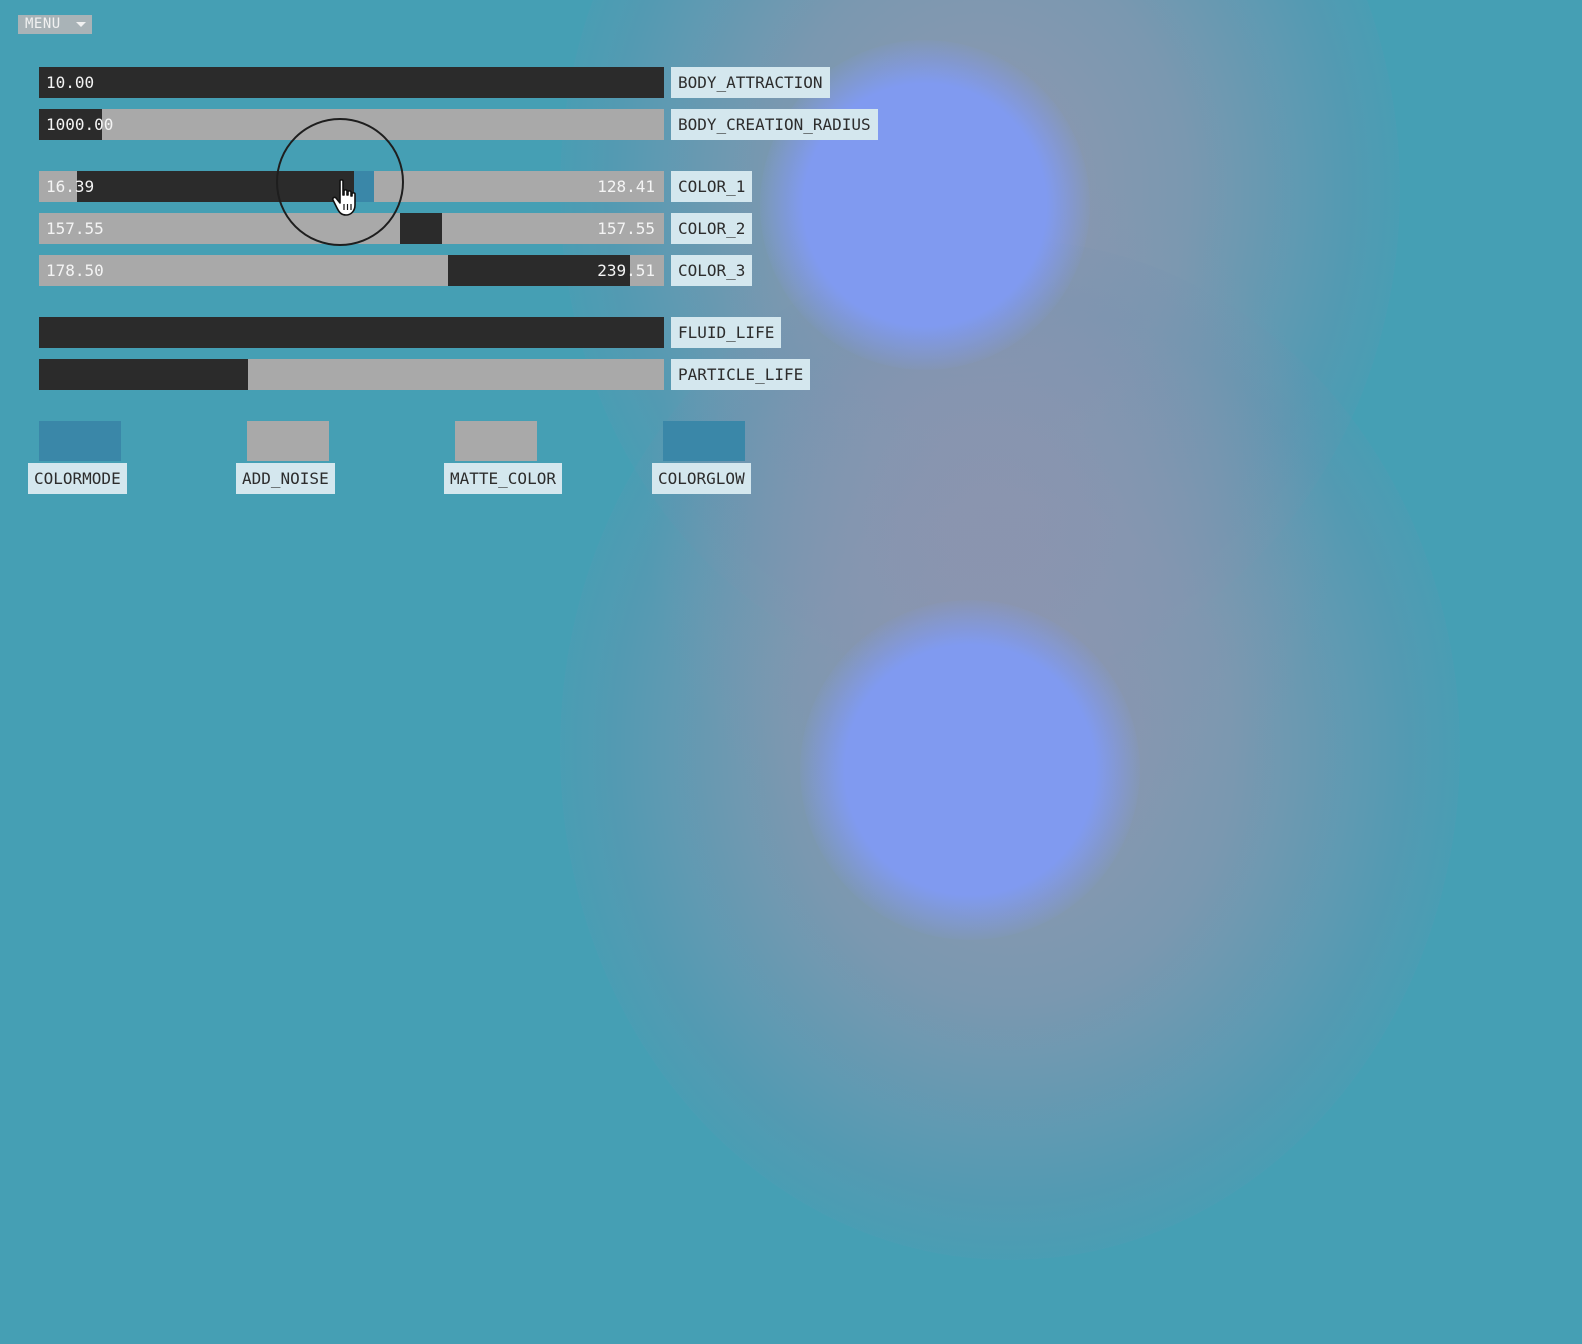 The width and height of the screenshot is (1582, 1344). What do you see at coordinates (626, 186) in the screenshot?
I see `range-high-value: 128.41` at bounding box center [626, 186].